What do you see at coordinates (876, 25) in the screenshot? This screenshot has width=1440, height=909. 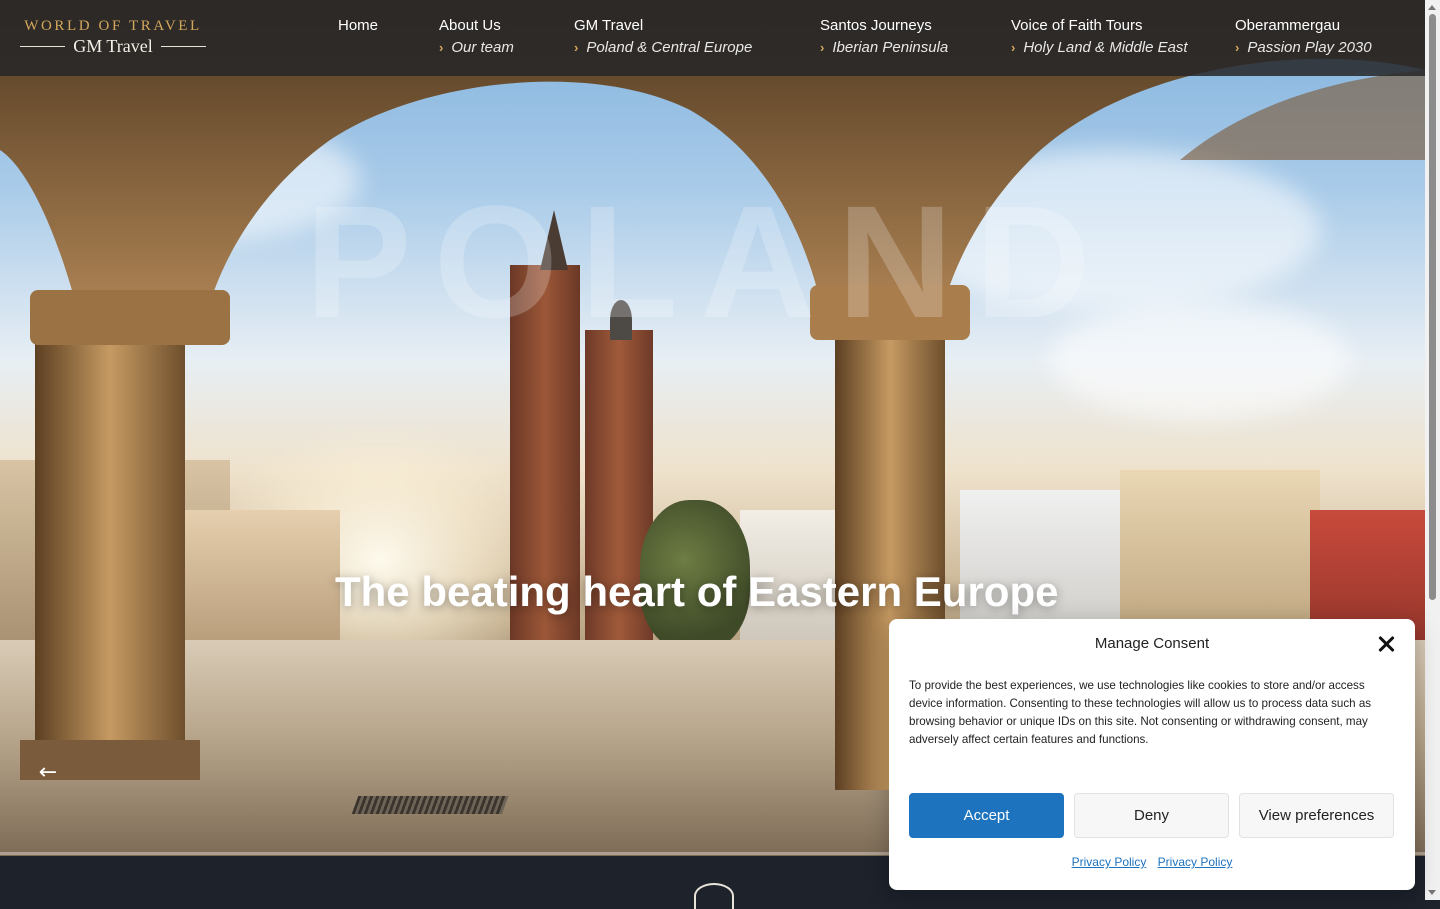 I see `nav-item-label: Santos Journeys` at bounding box center [876, 25].